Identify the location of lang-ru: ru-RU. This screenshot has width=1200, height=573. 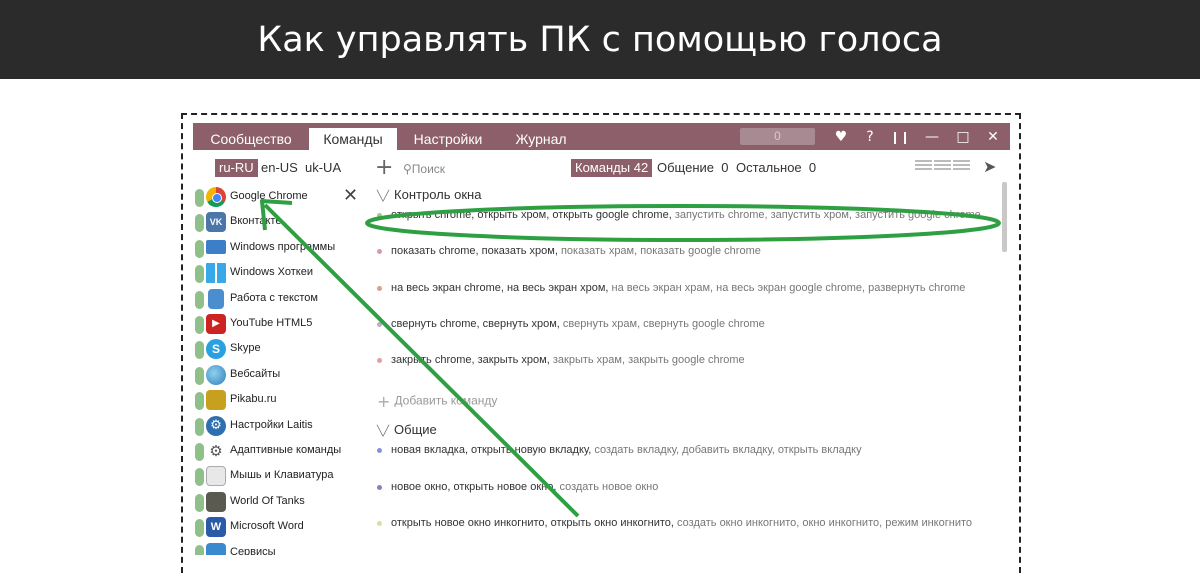
(236, 168).